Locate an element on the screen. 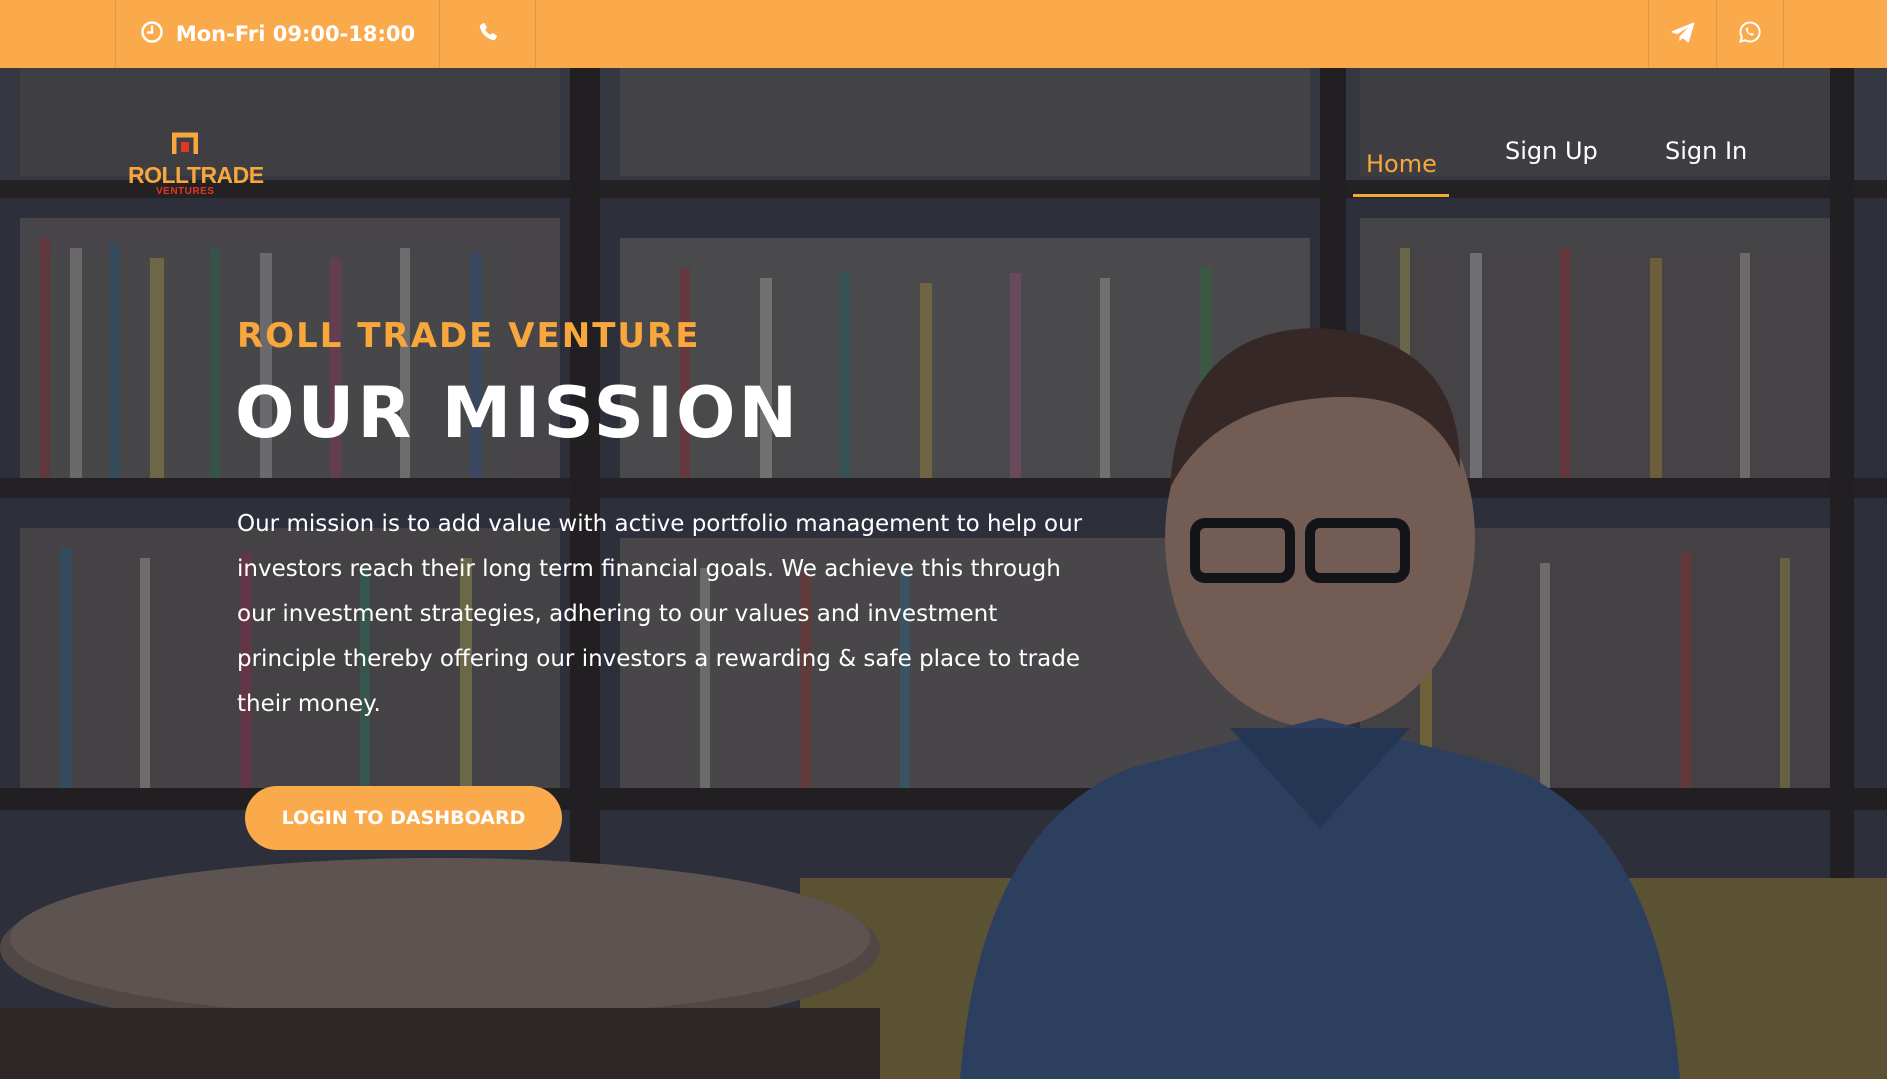 The width and height of the screenshot is (1887, 1079). brand-logo: ROLLTRADE VENTURES is located at coordinates (196, 163).